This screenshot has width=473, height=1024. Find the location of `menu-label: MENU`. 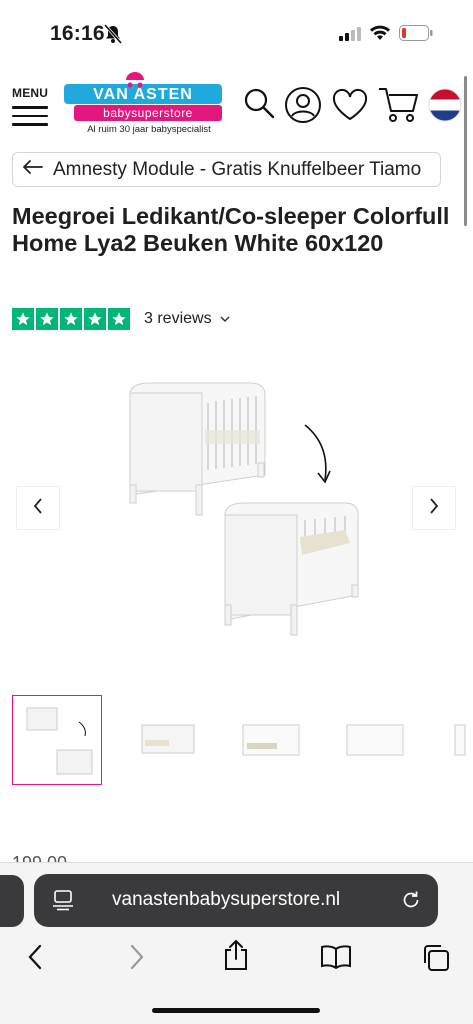

menu-label: MENU is located at coordinates (30, 93).